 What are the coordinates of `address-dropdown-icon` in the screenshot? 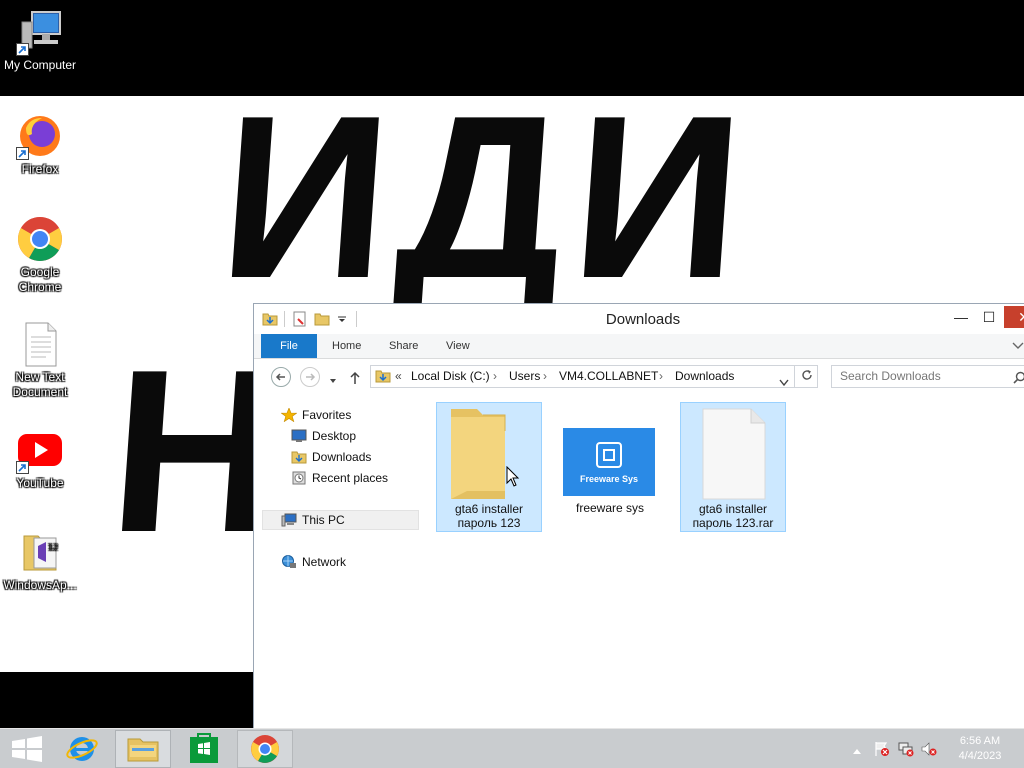 It's located at (784, 380).